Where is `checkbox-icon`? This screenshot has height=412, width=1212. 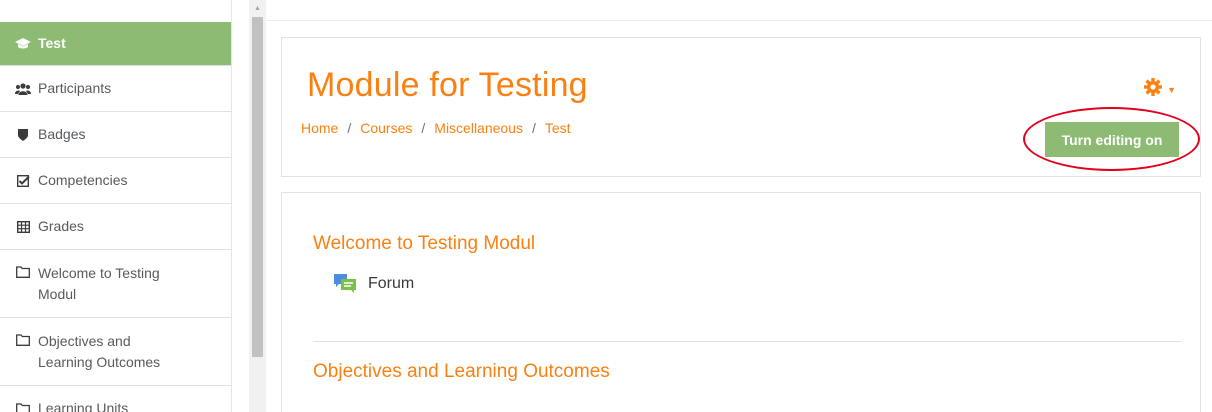
checkbox-icon is located at coordinates (23, 180).